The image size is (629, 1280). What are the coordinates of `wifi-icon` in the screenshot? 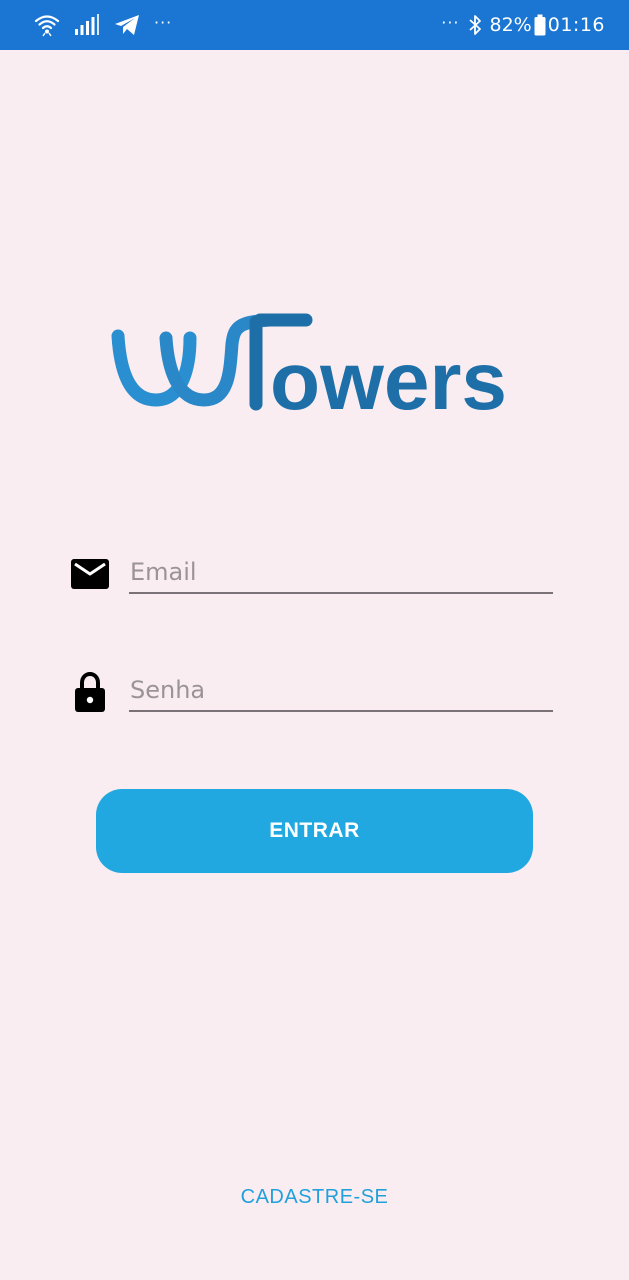 It's located at (47, 25).